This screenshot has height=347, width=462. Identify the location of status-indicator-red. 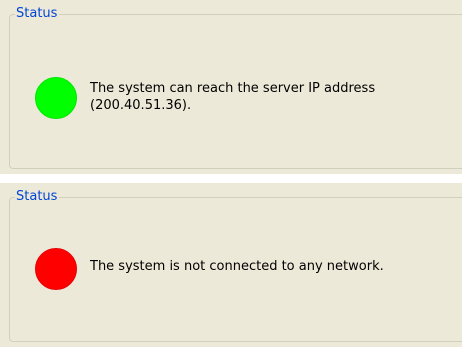
(56, 269).